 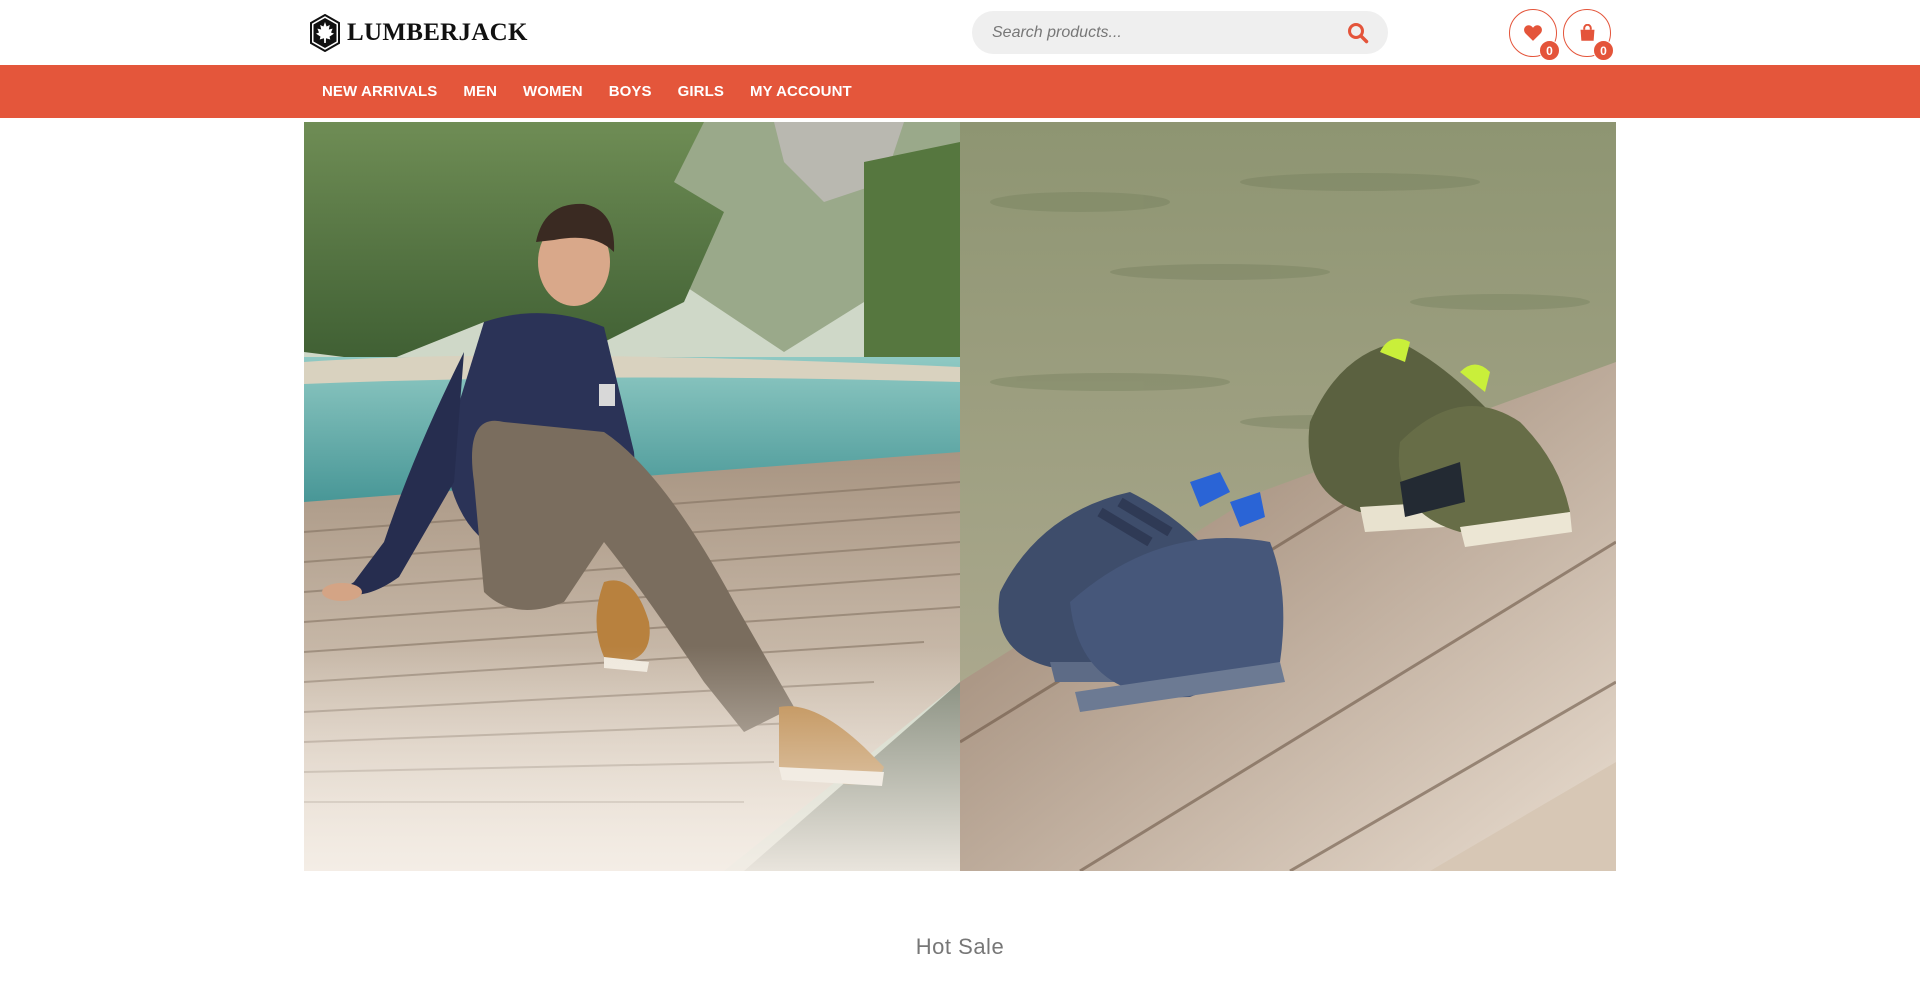 I want to click on site-header: LUMBERJACK 0 0, so click(x=960, y=32).